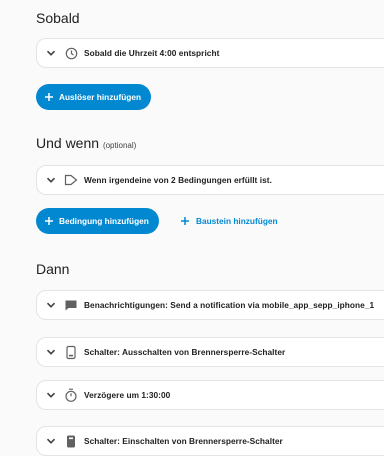  What do you see at coordinates (152, 53) in the screenshot?
I see `trigger-item-label: Sobald die Uhrzeit 4:00 entspricht` at bounding box center [152, 53].